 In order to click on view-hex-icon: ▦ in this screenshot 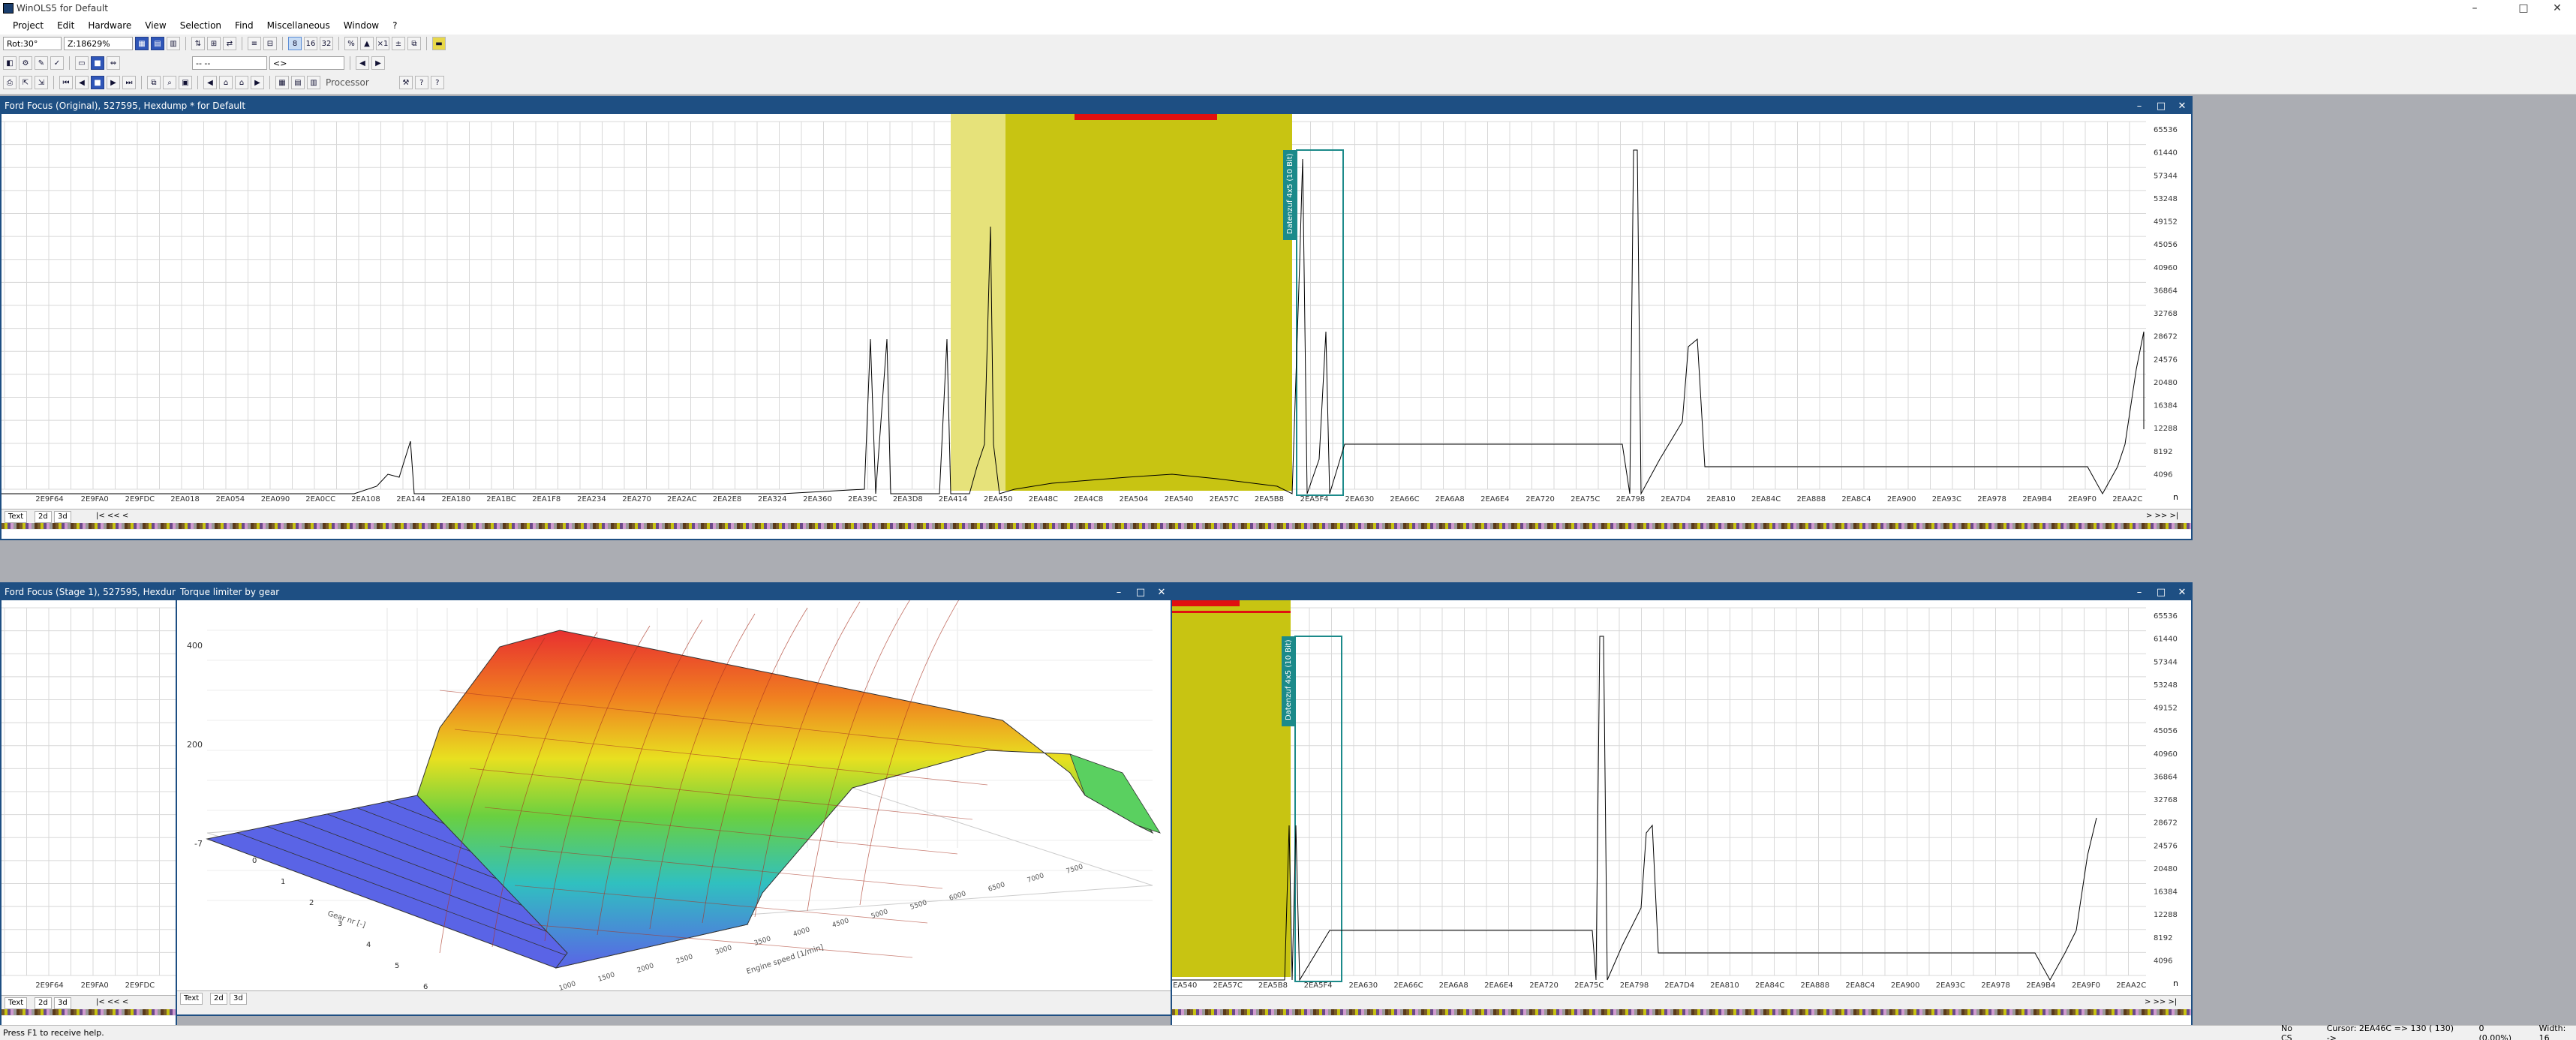, I will do `click(142, 43)`.